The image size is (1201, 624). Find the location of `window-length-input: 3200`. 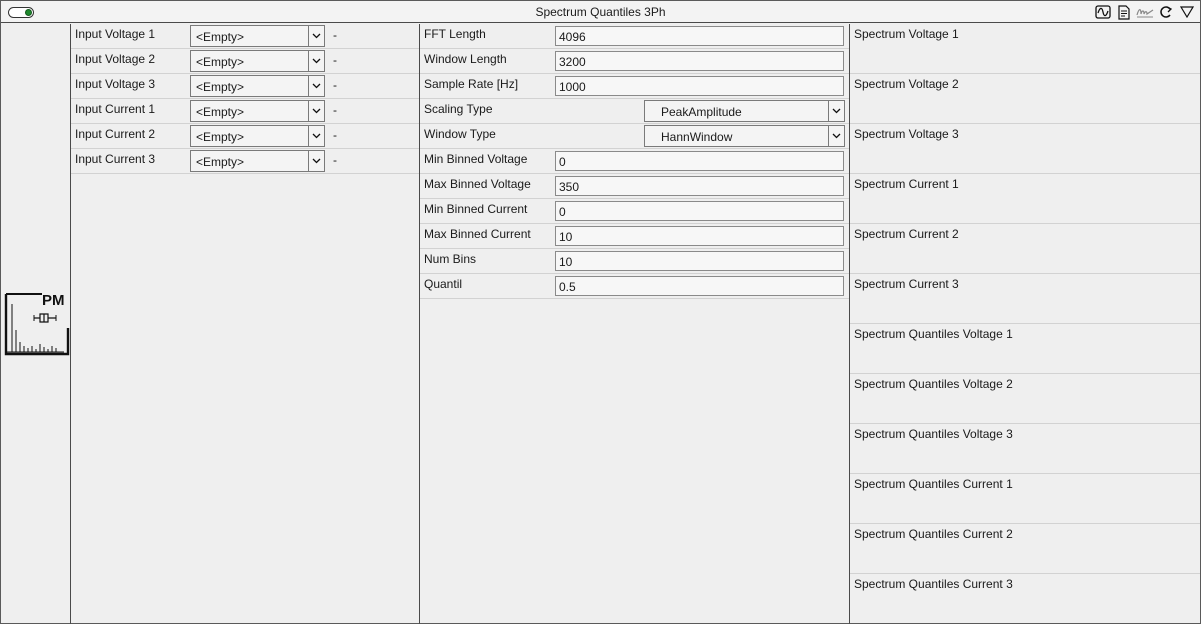

window-length-input: 3200 is located at coordinates (699, 61).